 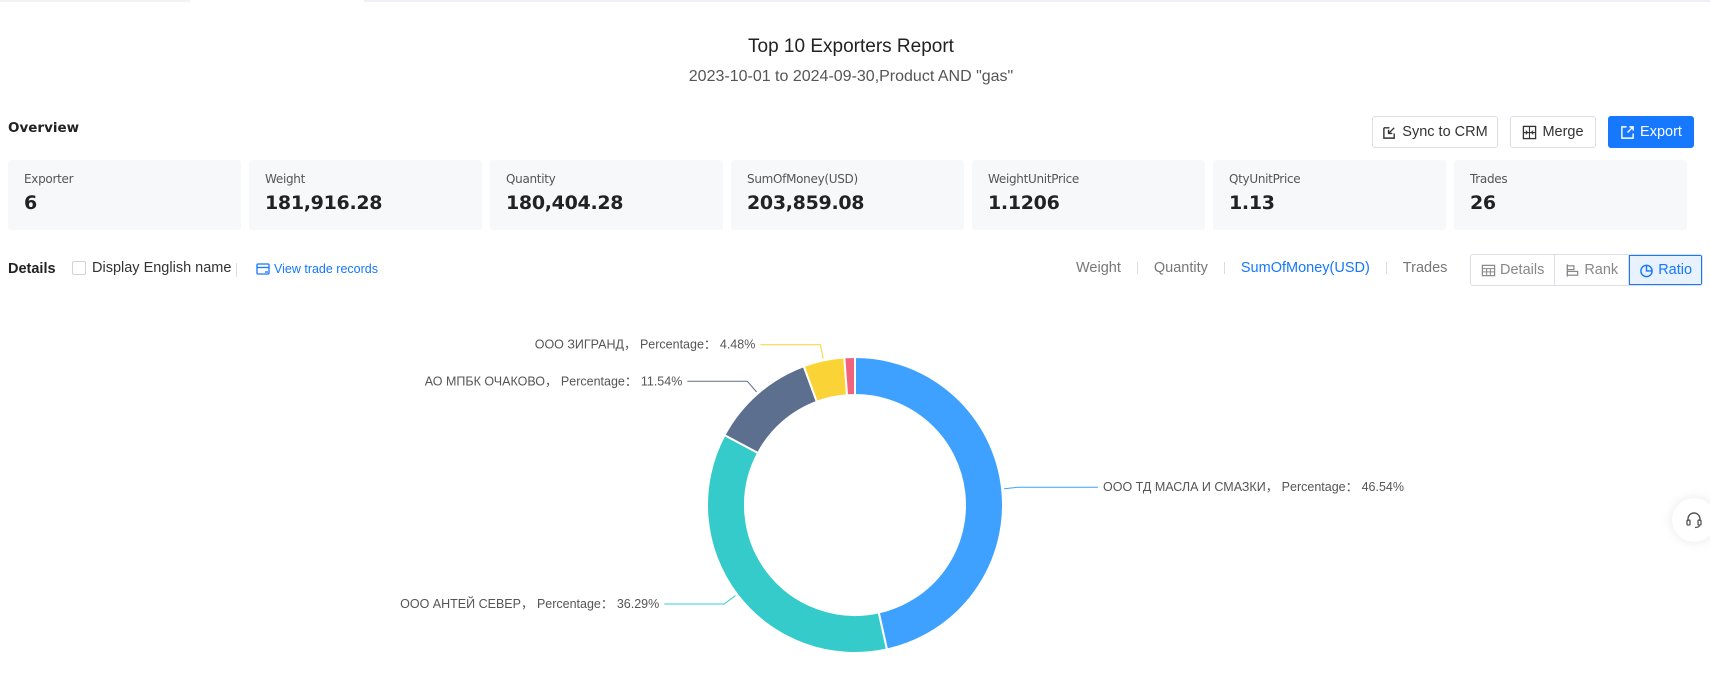 I want to click on pie-icon, so click(x=1647, y=270).